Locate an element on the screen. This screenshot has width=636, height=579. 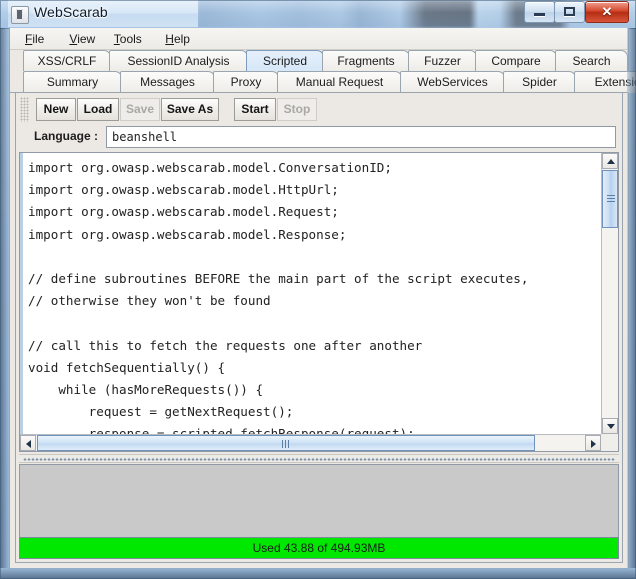
toolbar-drag-handle is located at coordinates (24, 109).